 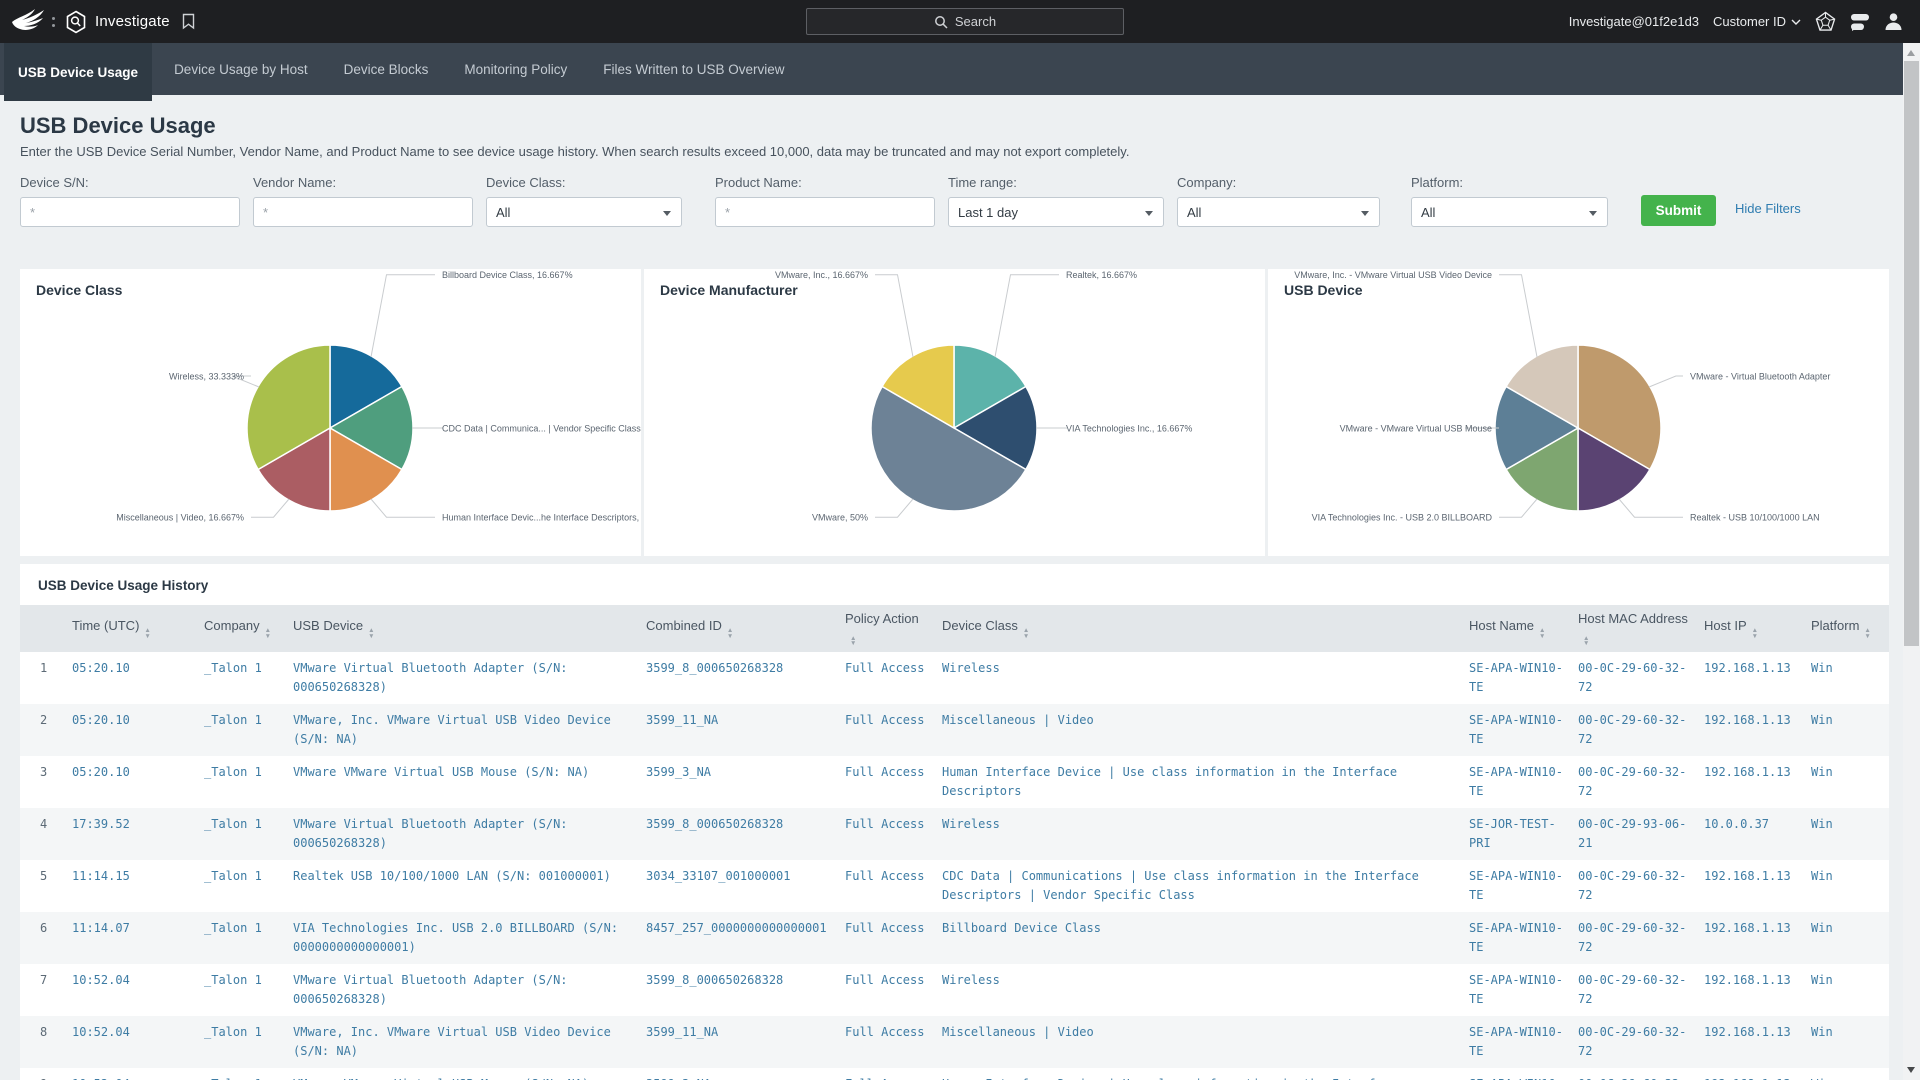 What do you see at coordinates (132, 21) in the screenshot?
I see `module-title: Investigate` at bounding box center [132, 21].